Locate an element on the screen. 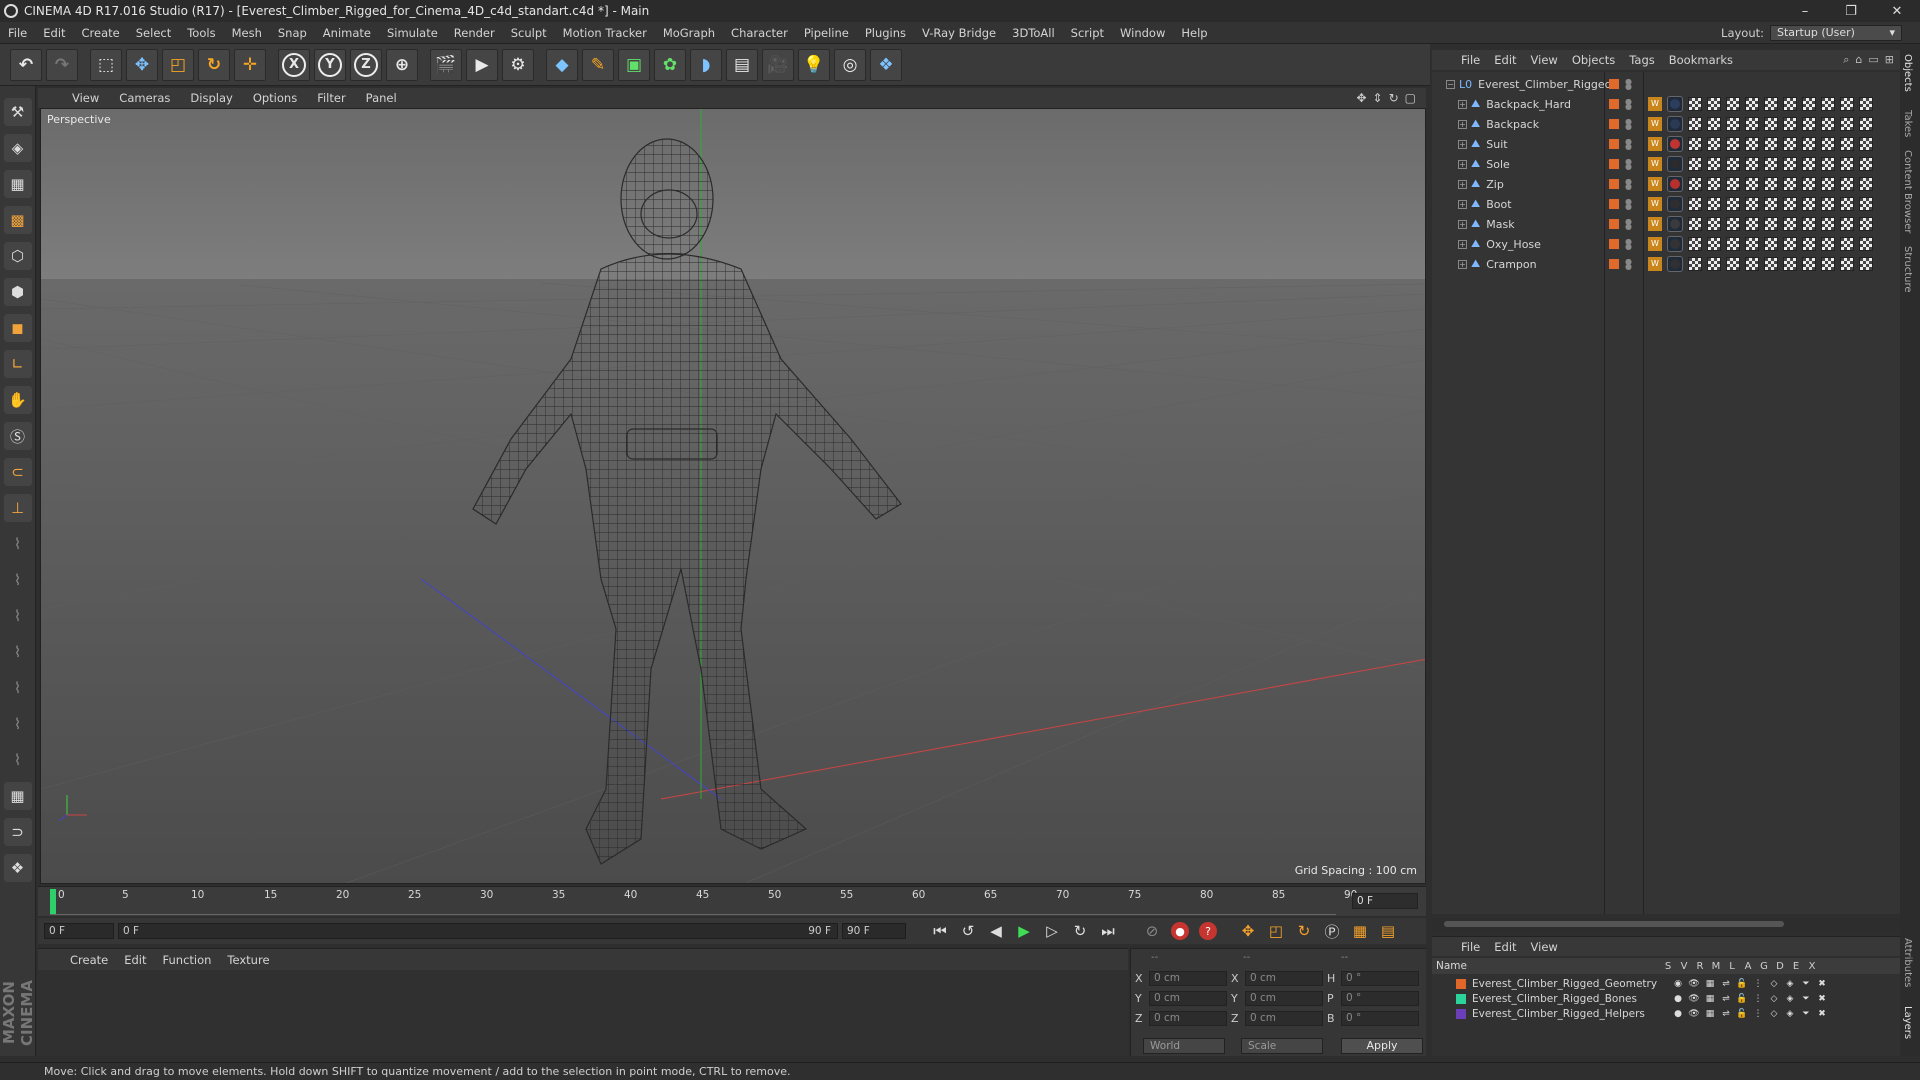 The image size is (1920, 1080). home-icon: ⌂ is located at coordinates (1858, 60).